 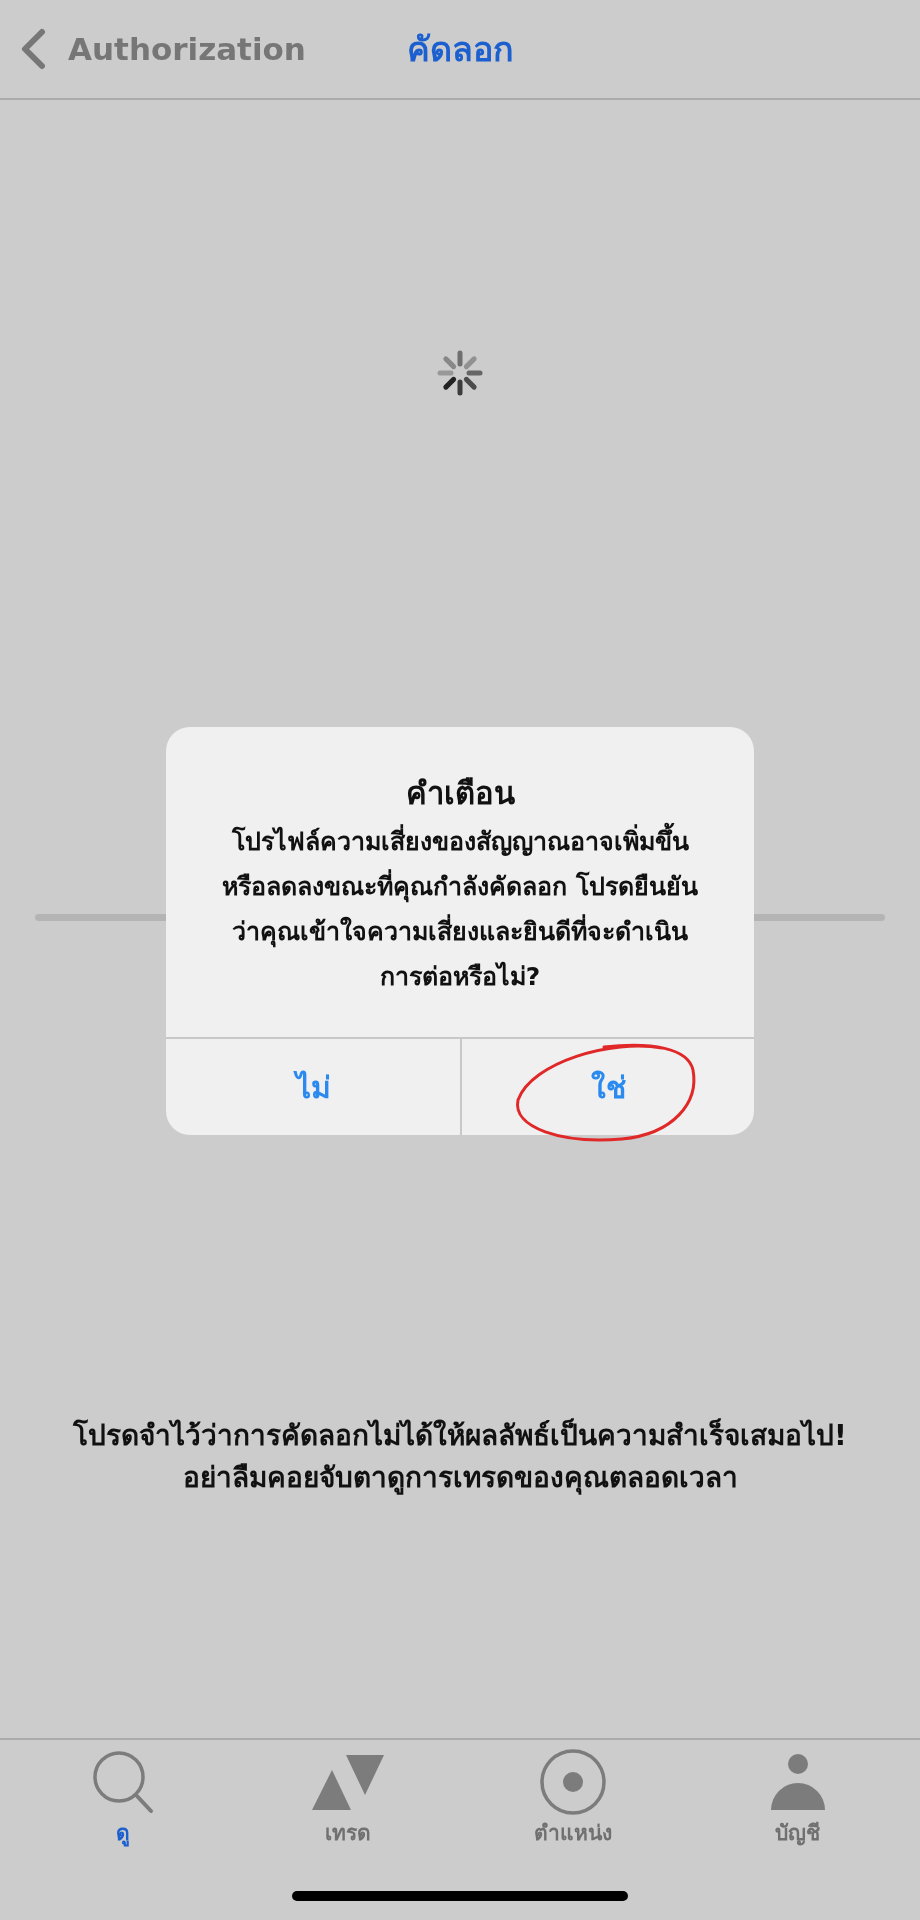 What do you see at coordinates (797, 1782) in the screenshot?
I see `person-icon` at bounding box center [797, 1782].